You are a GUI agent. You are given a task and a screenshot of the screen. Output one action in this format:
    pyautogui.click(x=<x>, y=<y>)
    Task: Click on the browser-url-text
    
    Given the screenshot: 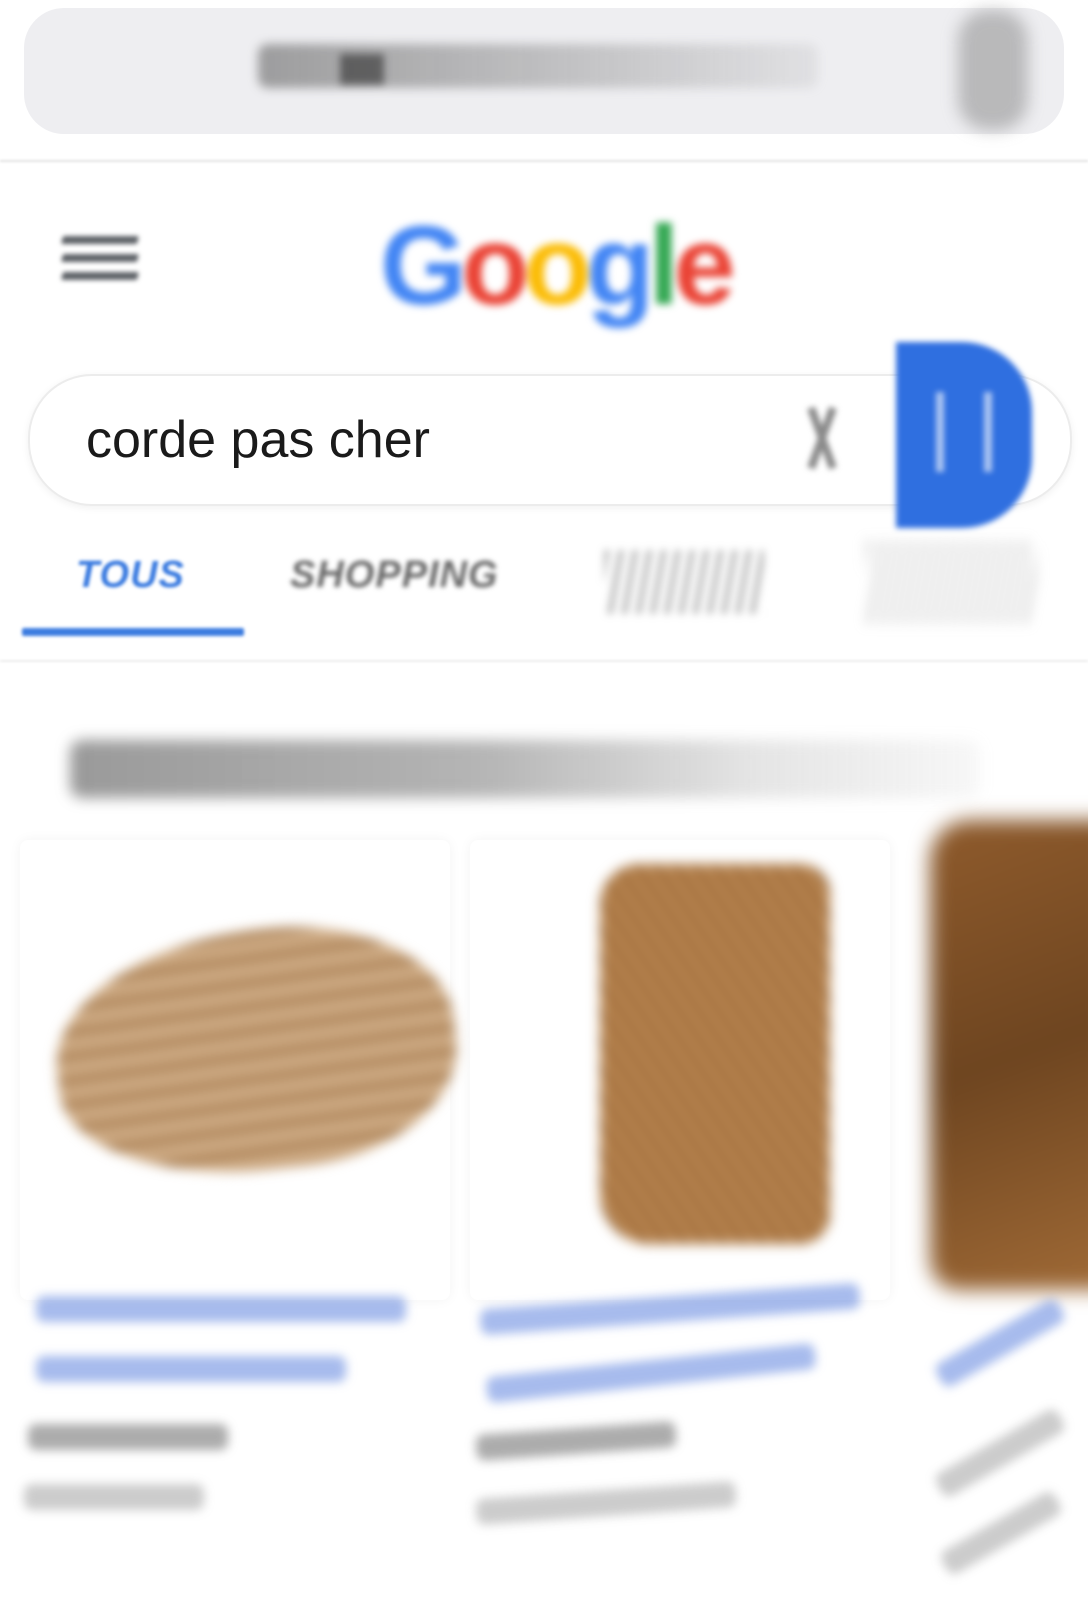 What is the action you would take?
    pyautogui.click(x=538, y=66)
    